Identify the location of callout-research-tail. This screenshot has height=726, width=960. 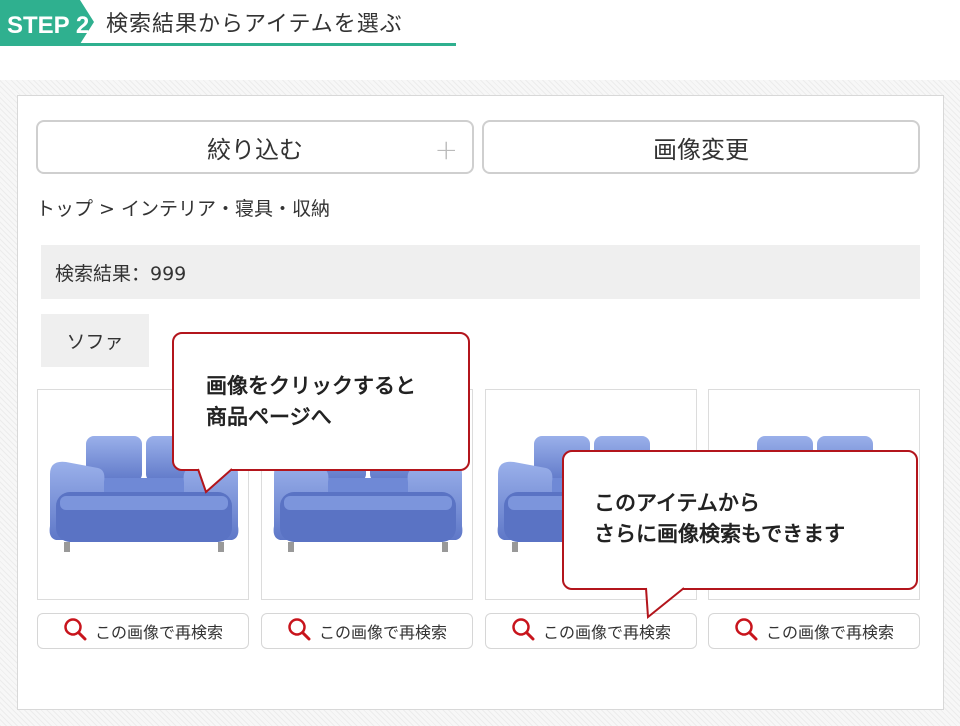
(665, 603).